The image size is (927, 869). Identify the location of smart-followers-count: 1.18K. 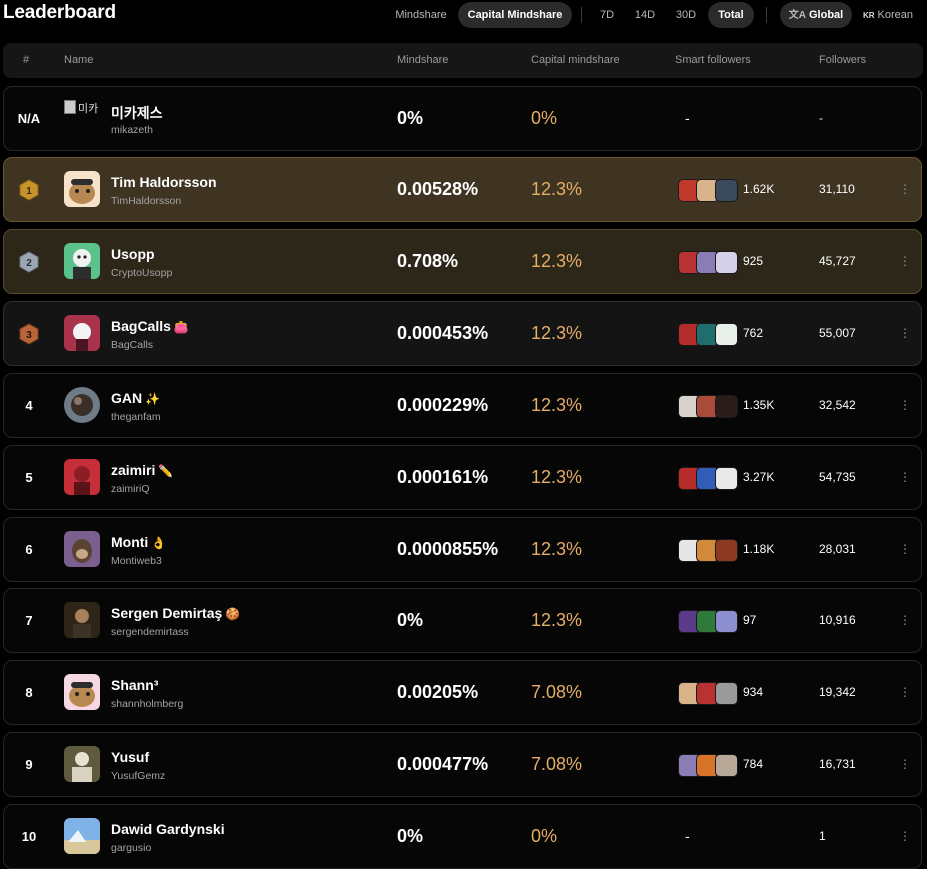
(759, 549).